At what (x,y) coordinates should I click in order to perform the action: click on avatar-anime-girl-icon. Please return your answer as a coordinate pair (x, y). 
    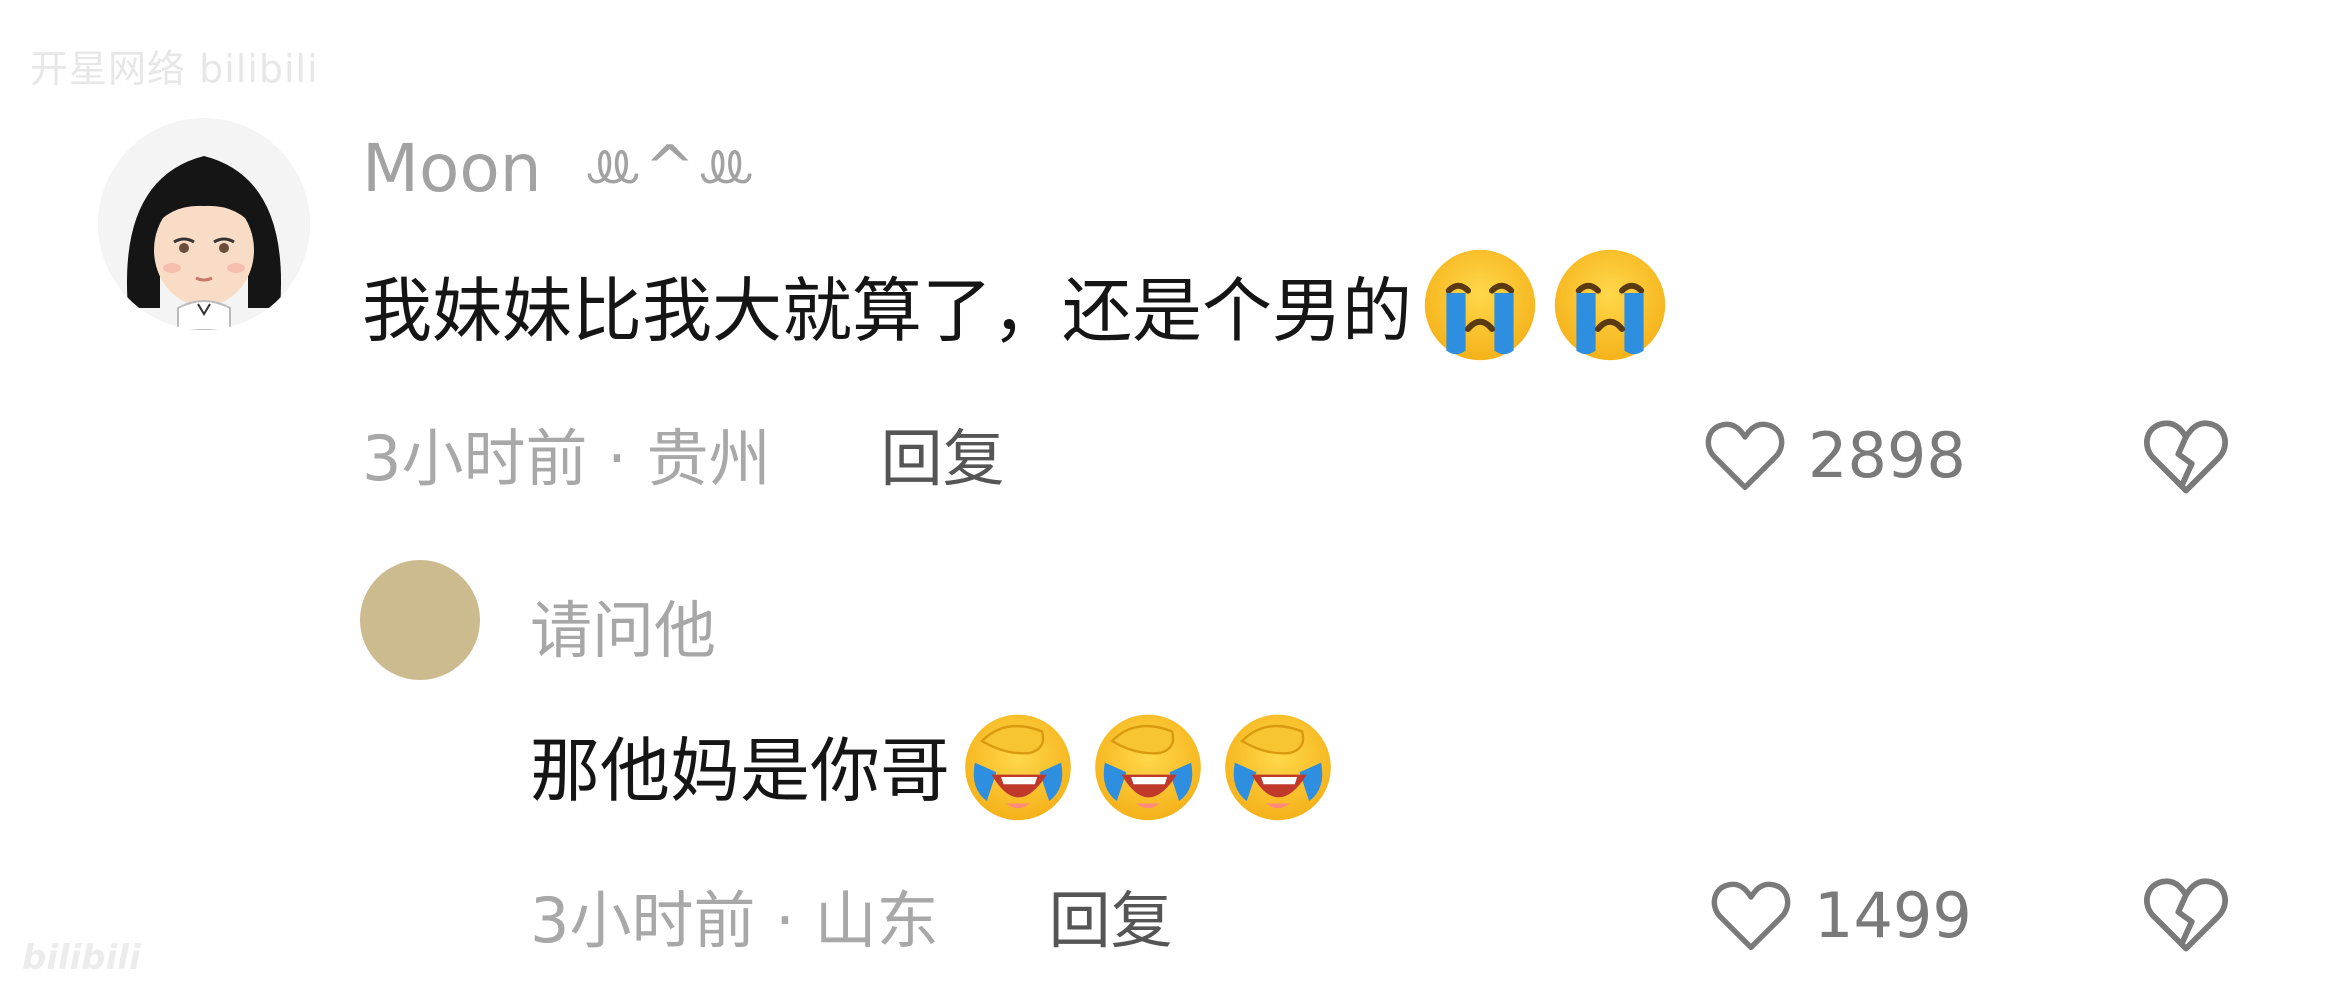
    Looking at the image, I should click on (204, 224).